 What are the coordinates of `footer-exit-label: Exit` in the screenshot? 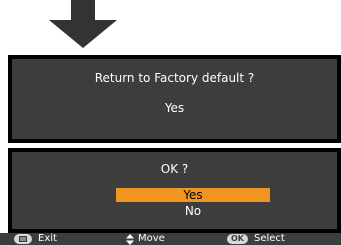 It's located at (47, 238).